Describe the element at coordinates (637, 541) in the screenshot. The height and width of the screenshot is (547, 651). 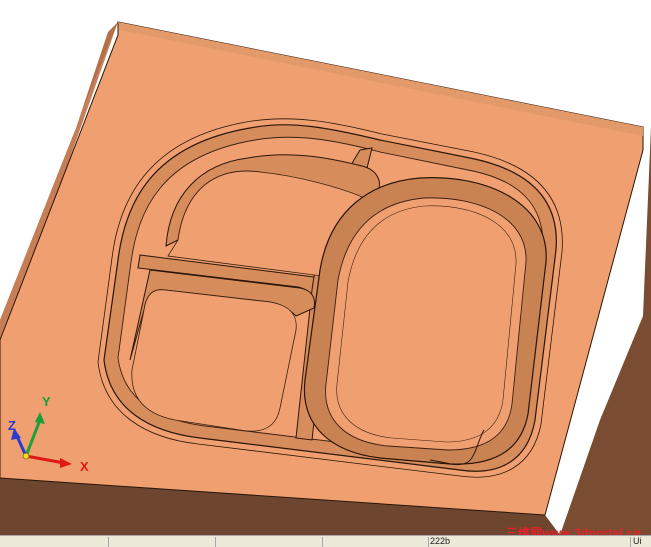
I see `status-units: Ui` at that location.